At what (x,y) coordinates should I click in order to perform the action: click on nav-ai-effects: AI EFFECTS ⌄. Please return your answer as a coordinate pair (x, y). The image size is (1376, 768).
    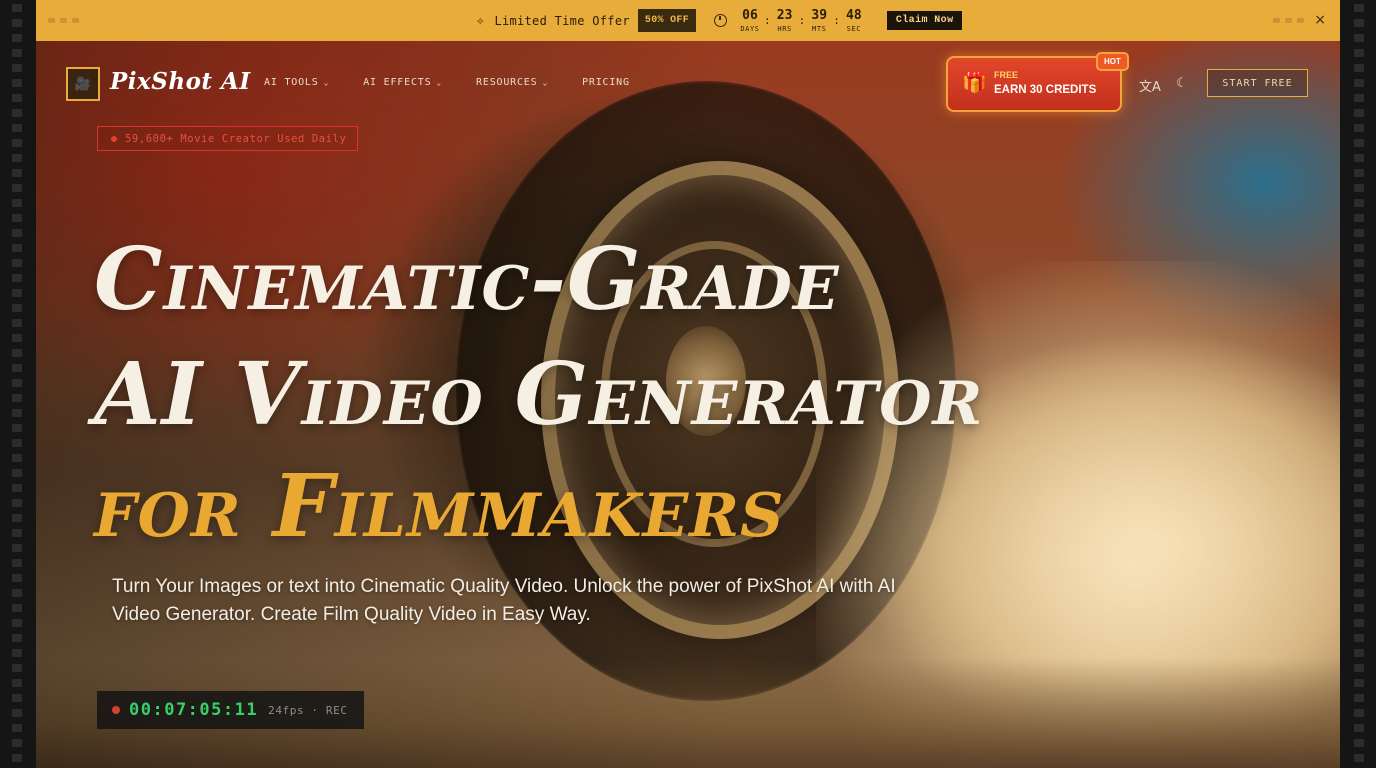
    Looking at the image, I should click on (402, 82).